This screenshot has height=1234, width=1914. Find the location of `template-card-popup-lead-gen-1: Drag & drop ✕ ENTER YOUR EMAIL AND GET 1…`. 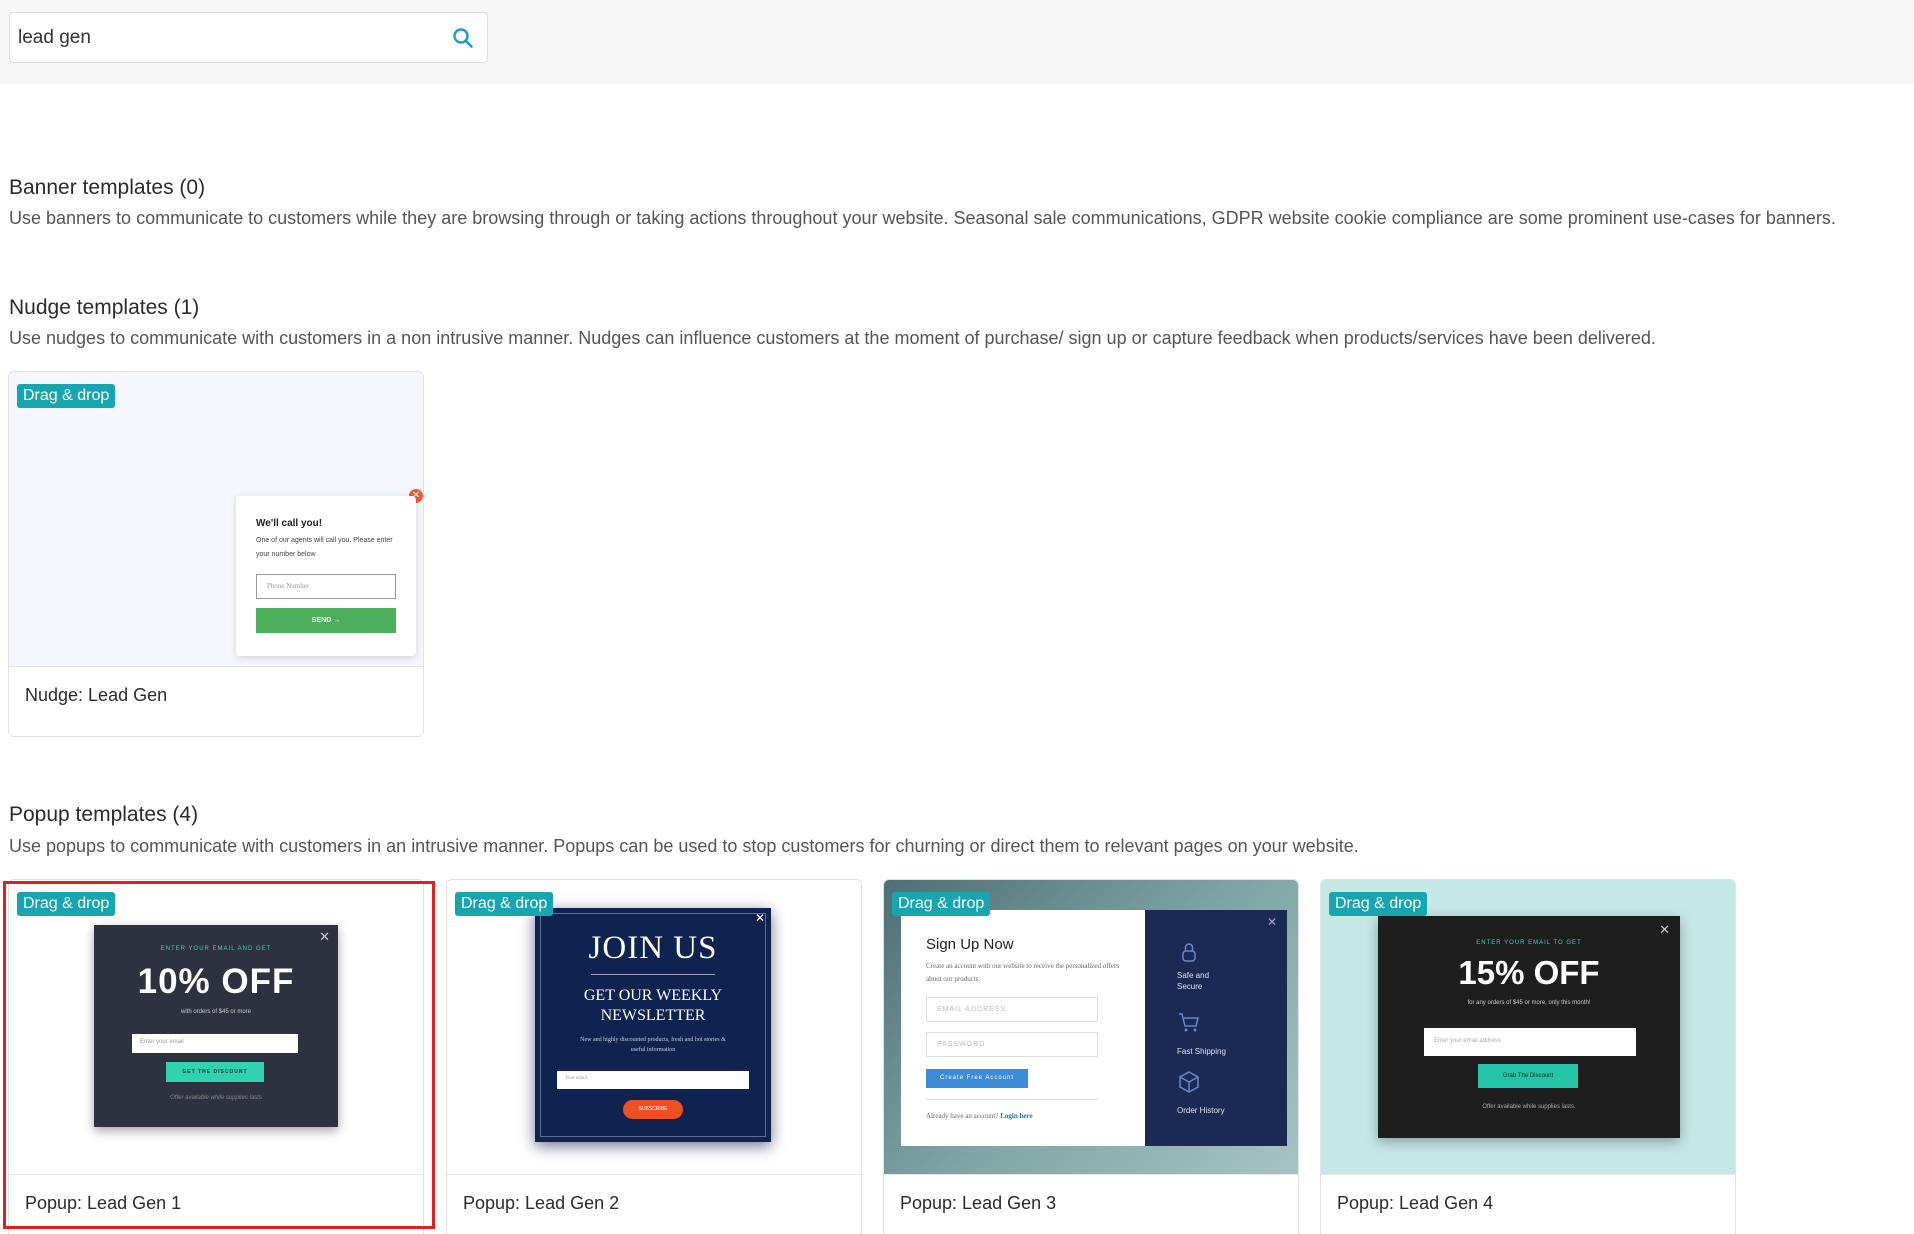

template-card-popup-lead-gen-1: Drag & drop ✕ ENTER YOUR EMAIL AND GET 1… is located at coordinates (216, 1056).